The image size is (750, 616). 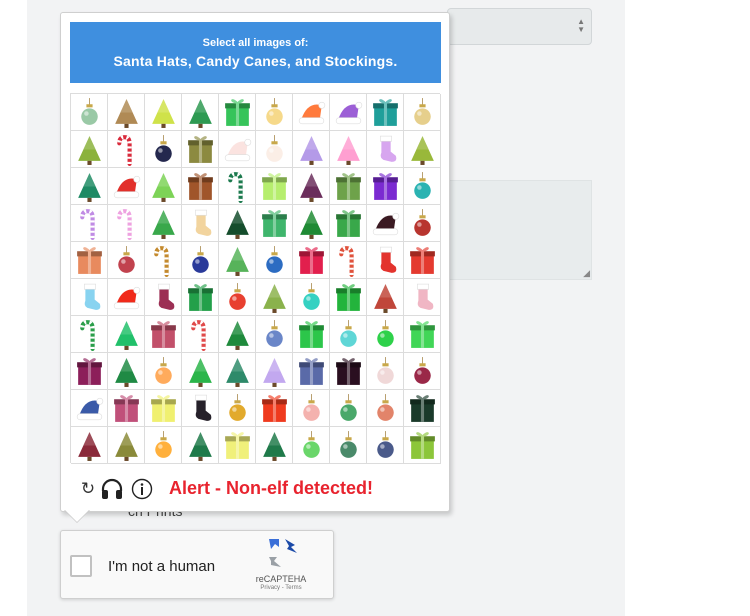 What do you see at coordinates (126, 260) in the screenshot?
I see `grid-tile-r5-c2` at bounding box center [126, 260].